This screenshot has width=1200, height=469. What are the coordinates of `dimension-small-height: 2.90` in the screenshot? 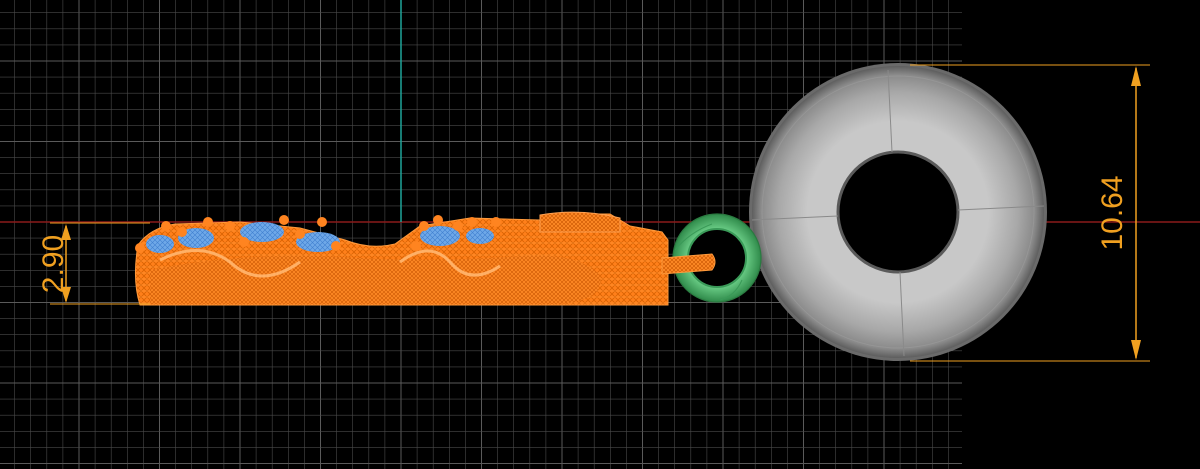 It's located at (93, 263).